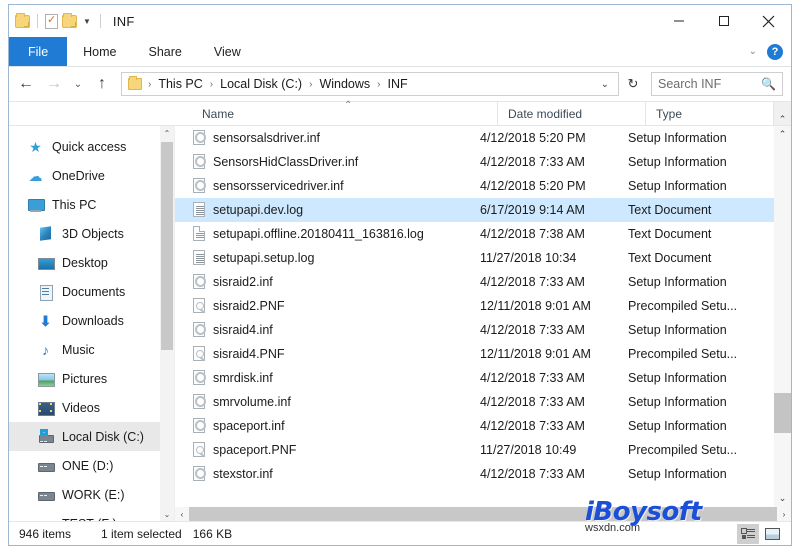  Describe the element at coordinates (69, 20) in the screenshot. I see `new-folder-icon` at that location.